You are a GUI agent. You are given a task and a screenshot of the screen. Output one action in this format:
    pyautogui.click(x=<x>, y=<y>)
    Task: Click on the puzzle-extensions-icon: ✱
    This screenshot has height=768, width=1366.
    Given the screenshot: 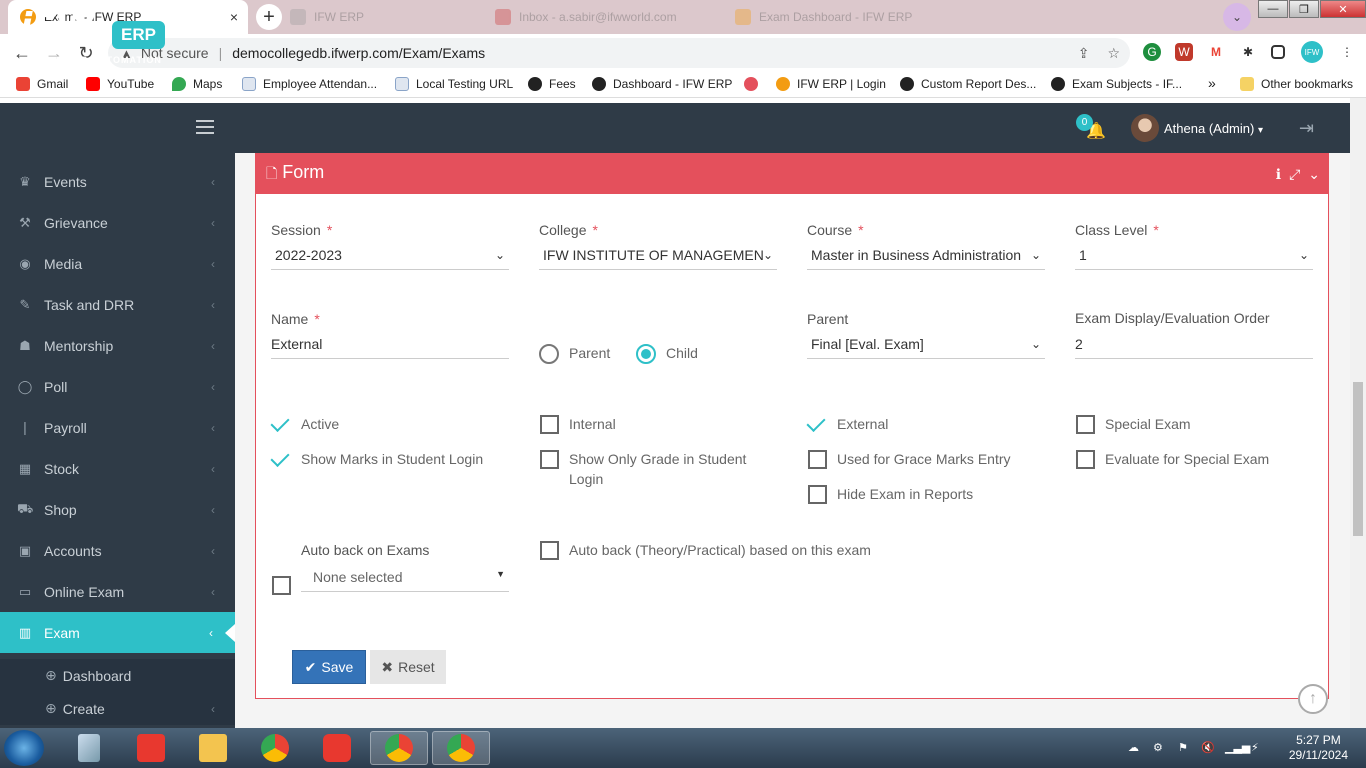 What is the action you would take?
    pyautogui.click(x=1248, y=52)
    